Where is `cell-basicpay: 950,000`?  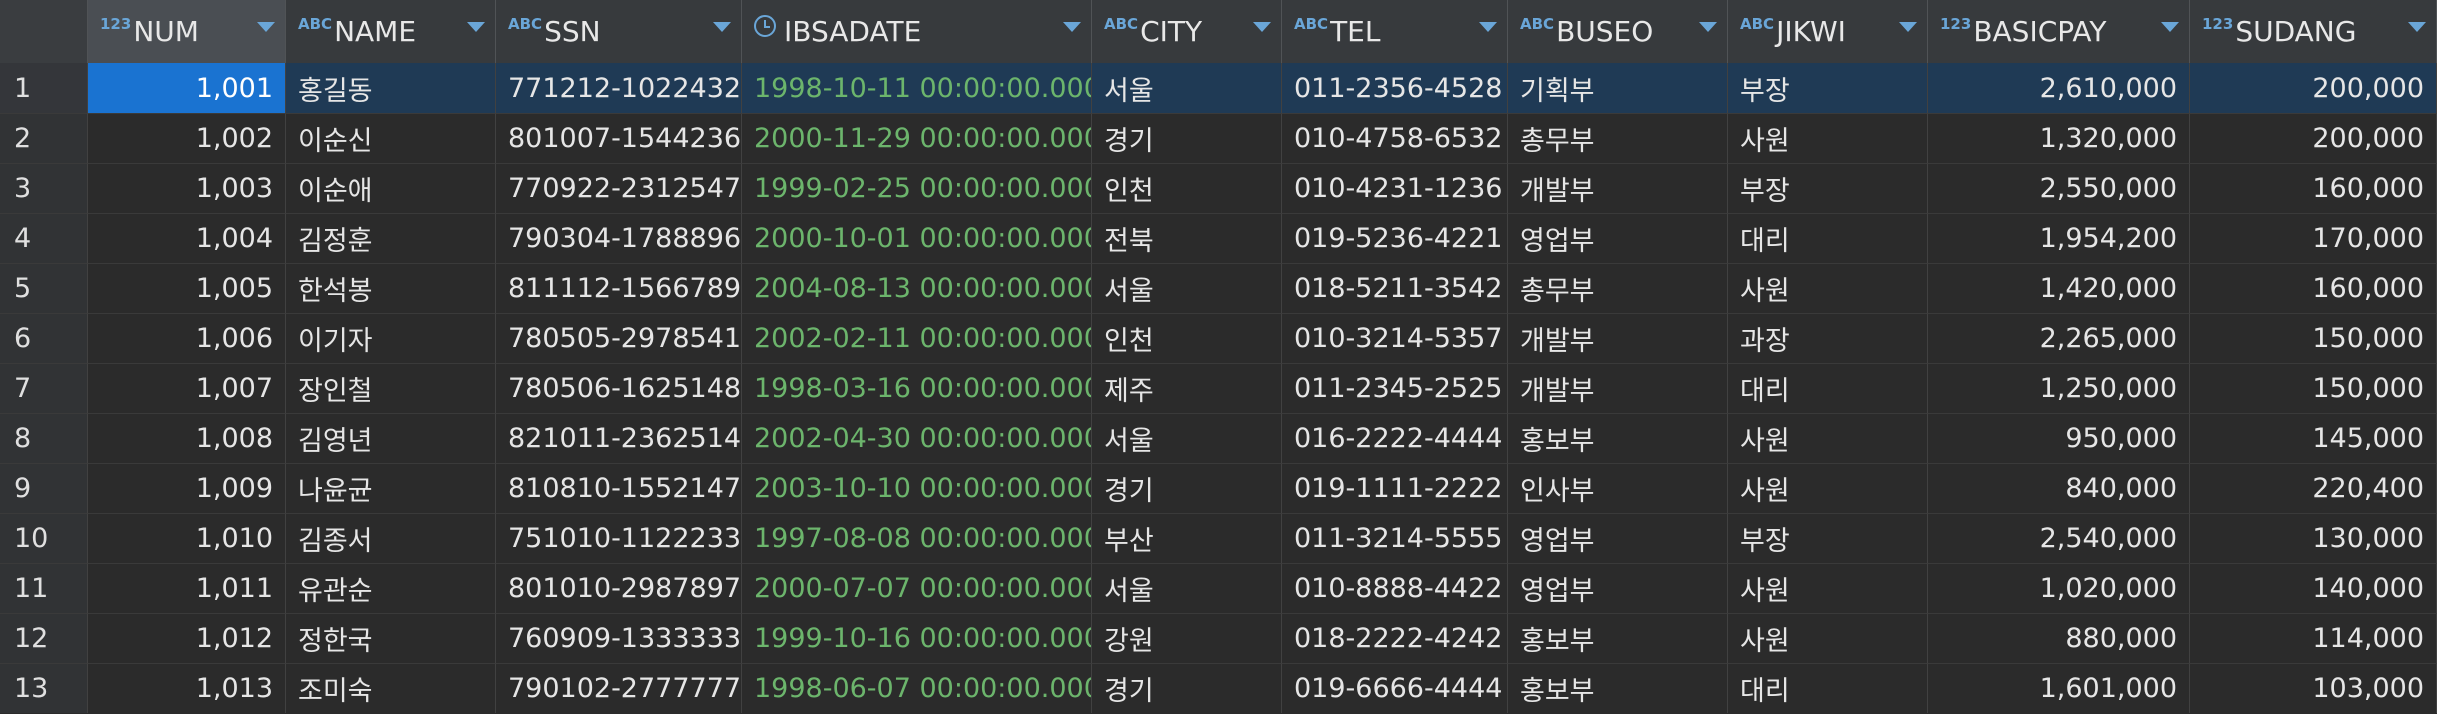 cell-basicpay: 950,000 is located at coordinates (2059, 438).